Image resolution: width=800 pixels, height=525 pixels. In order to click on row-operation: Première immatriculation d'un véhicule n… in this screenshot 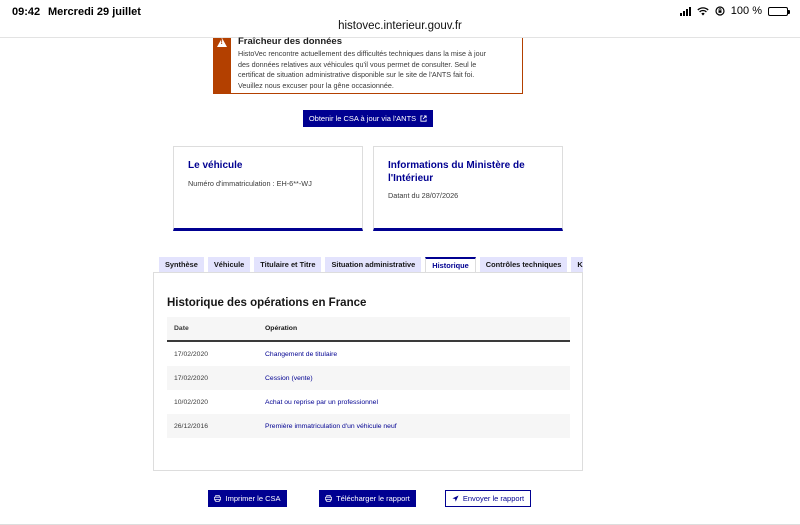, I will do `click(331, 426)`.